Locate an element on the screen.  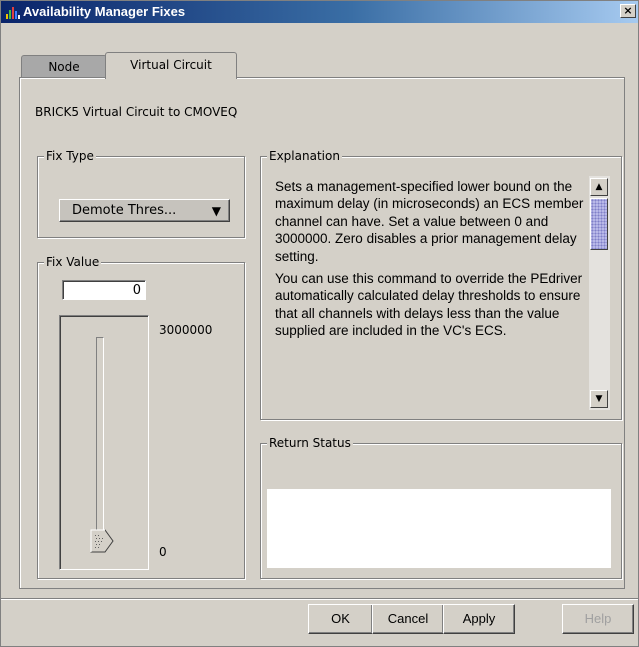
fix-type-dropdown: Demote Thres... ▼ is located at coordinates (144, 210).